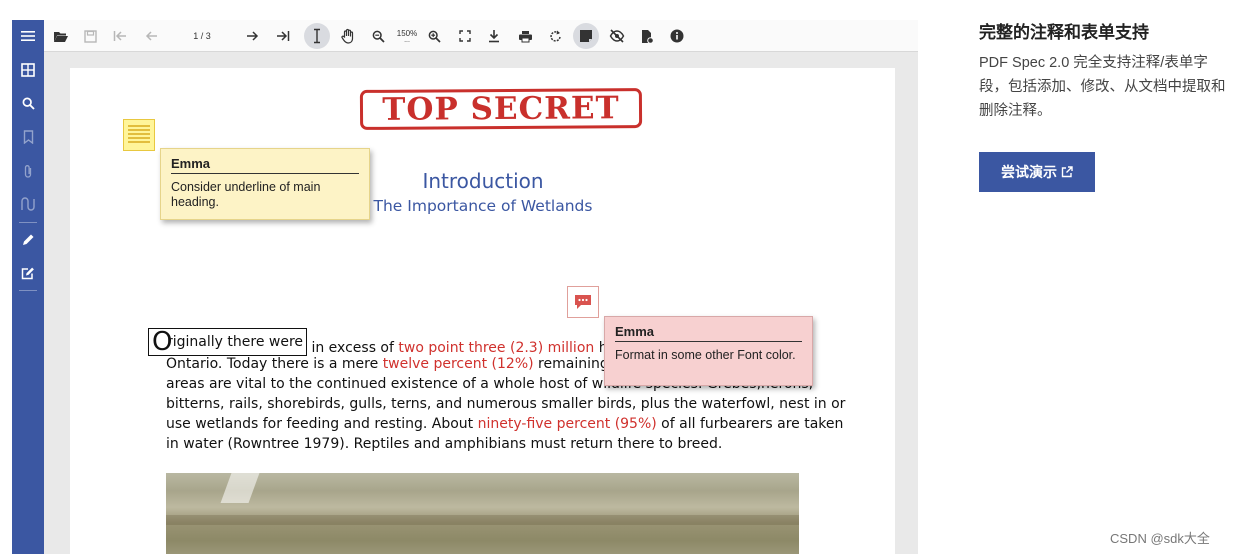 The image size is (1233, 554). I want to click on text-box-annotation: Originally there were, so click(228, 342).